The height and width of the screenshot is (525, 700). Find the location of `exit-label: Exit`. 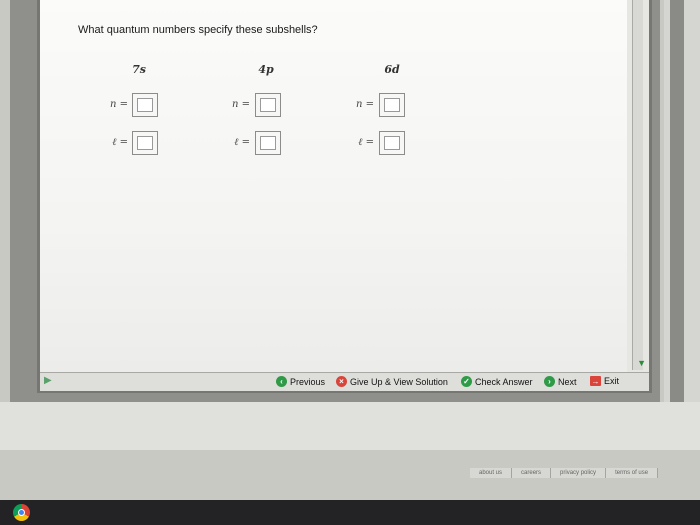

exit-label: Exit is located at coordinates (612, 381).